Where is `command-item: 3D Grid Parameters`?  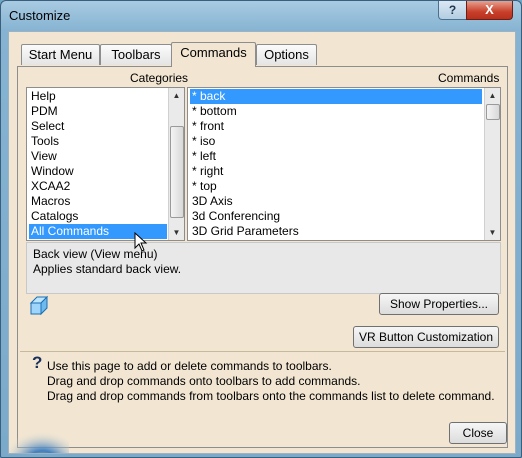 command-item: 3D Grid Parameters is located at coordinates (336, 231).